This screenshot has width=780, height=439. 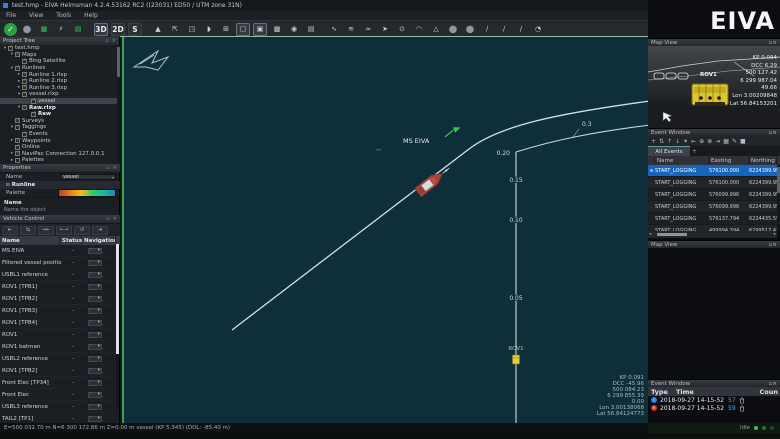 I want to click on circle-button-2-icon: ●, so click(x=470, y=29).